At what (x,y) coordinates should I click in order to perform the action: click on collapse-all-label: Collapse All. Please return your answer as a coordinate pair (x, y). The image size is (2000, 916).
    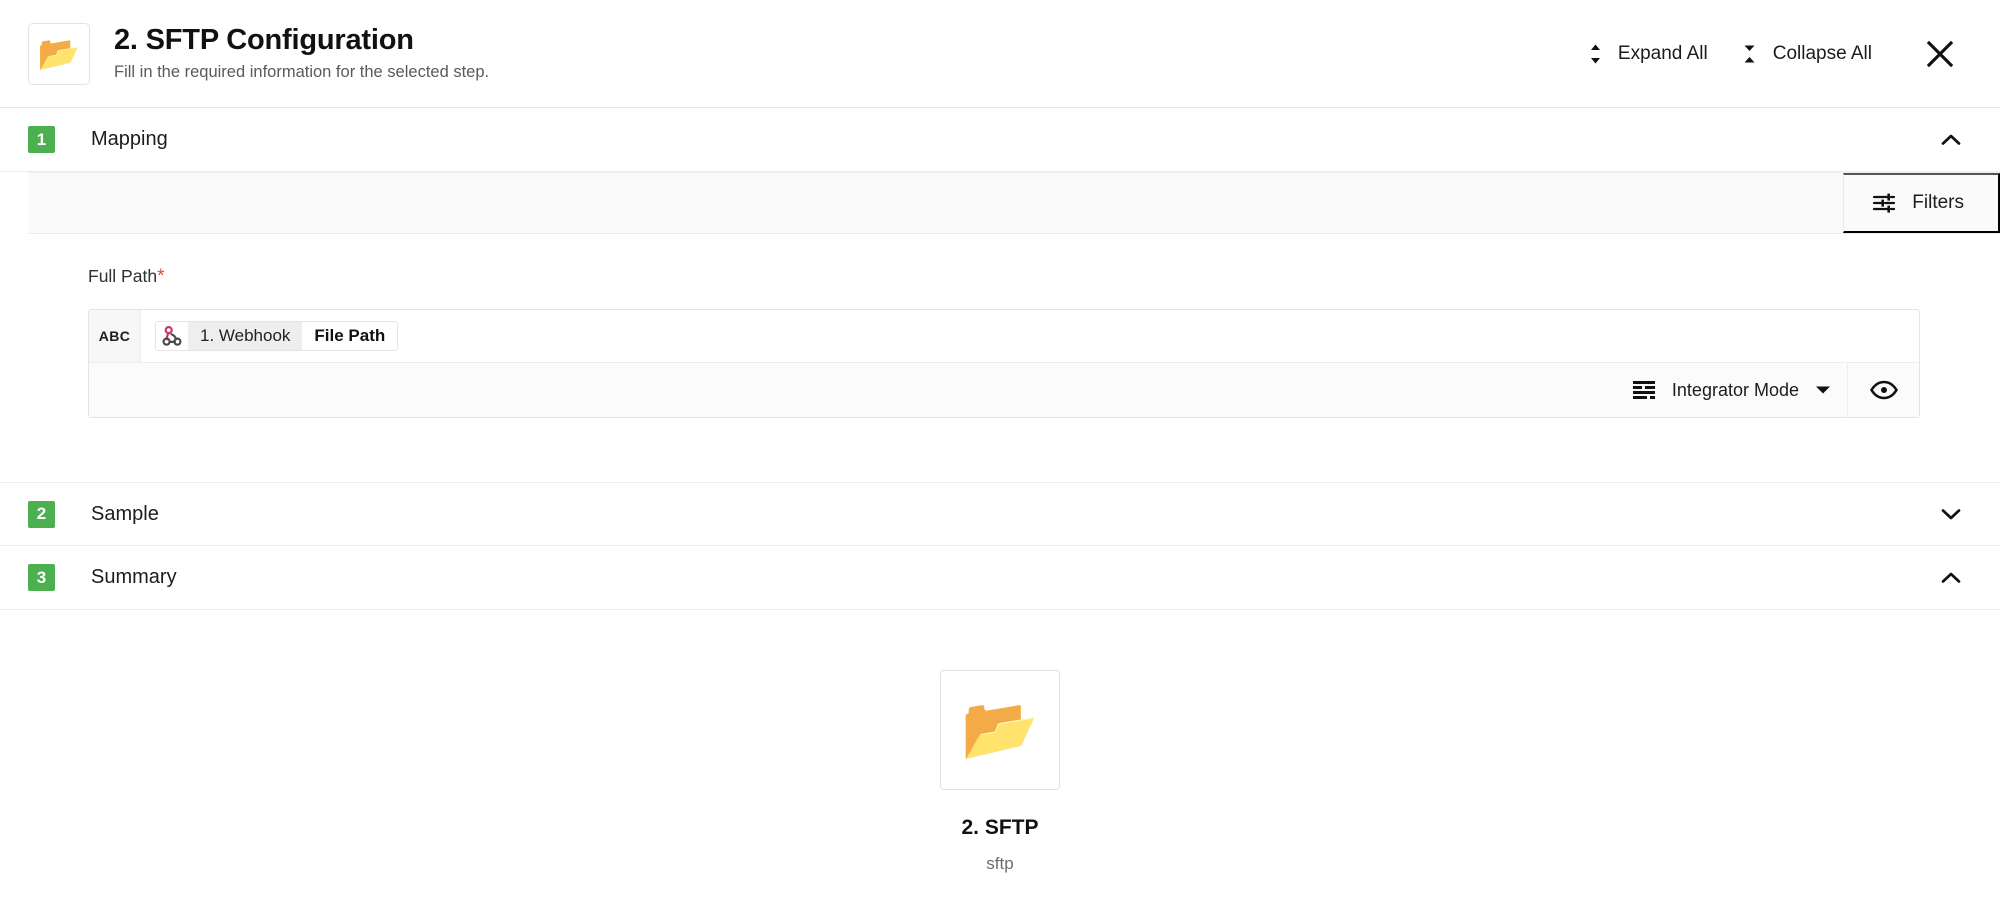
    Looking at the image, I should click on (1822, 53).